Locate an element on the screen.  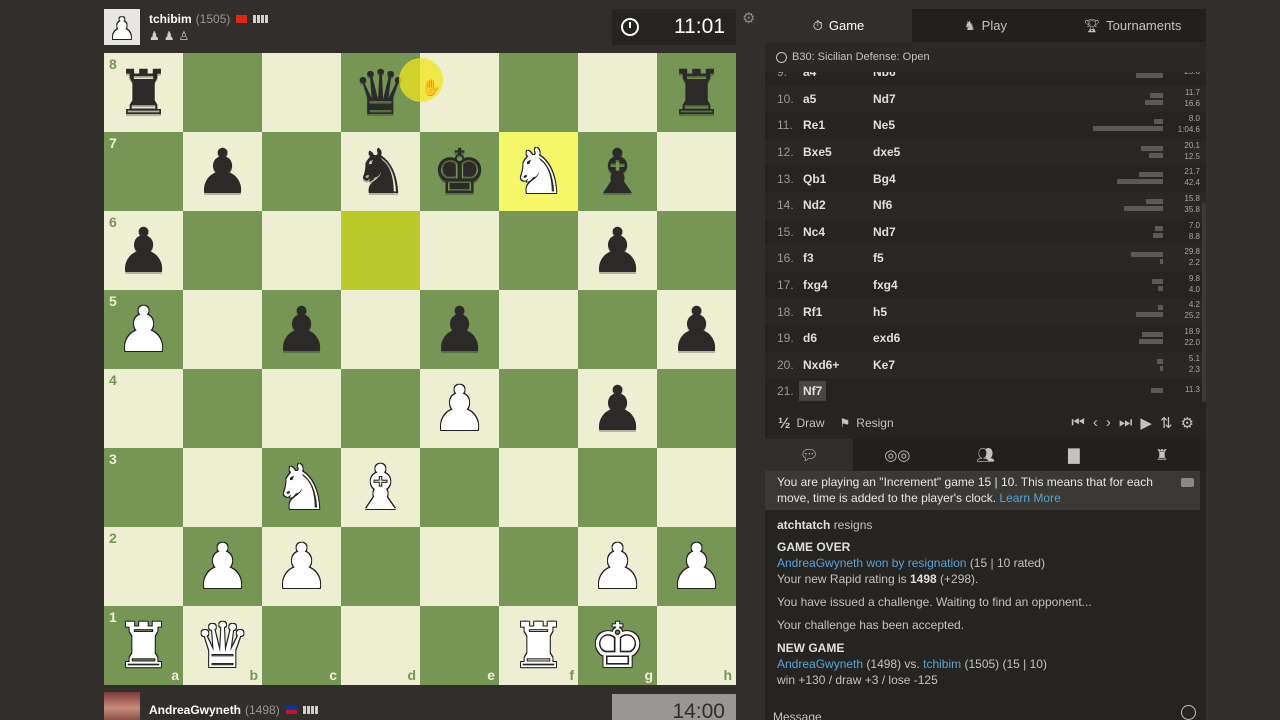
friends-tab-icon: 👥︎ is located at coordinates (985, 455).